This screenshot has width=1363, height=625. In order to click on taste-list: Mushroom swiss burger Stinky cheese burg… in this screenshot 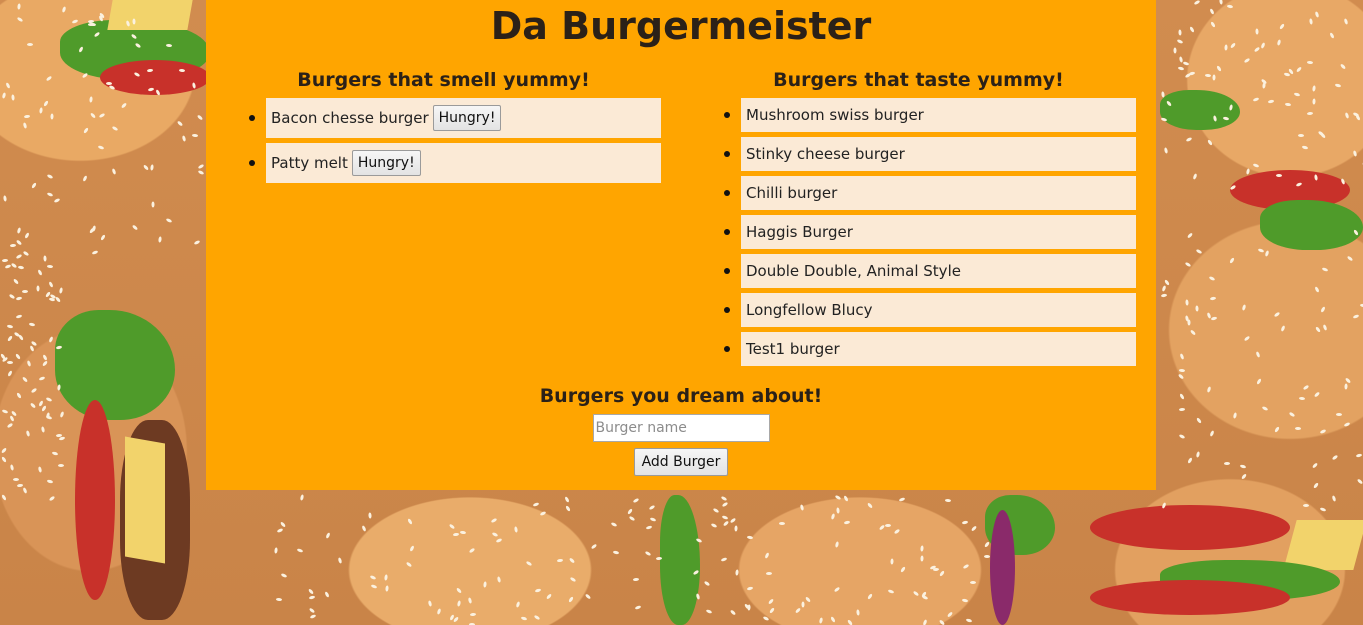, I will do `click(918, 232)`.